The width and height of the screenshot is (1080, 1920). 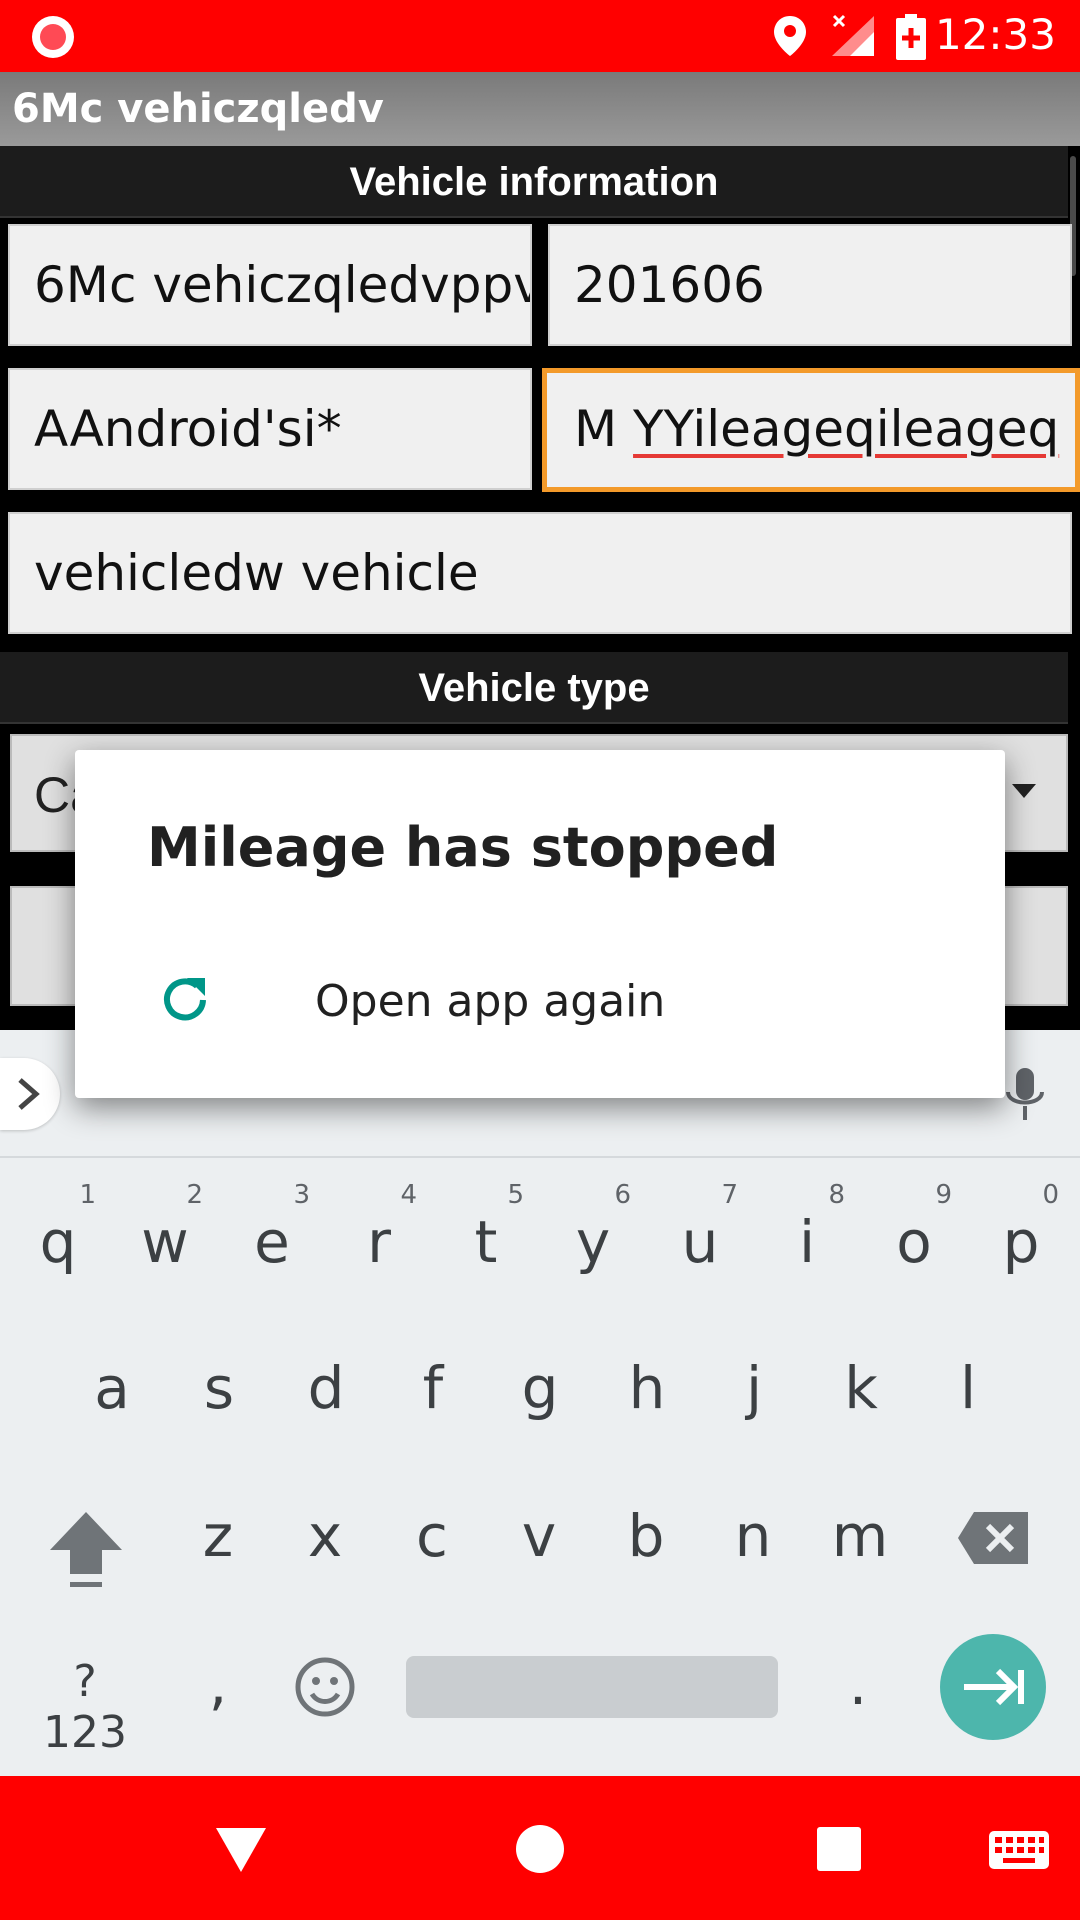 What do you see at coordinates (911, 37) in the screenshot?
I see `battery-charging-icon` at bounding box center [911, 37].